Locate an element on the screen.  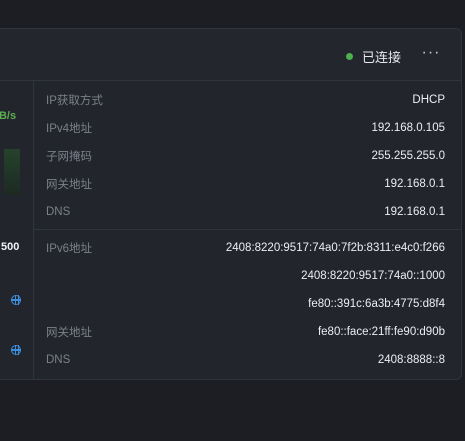
ipv6-gateway-label: 网关地址 is located at coordinates (69, 333).